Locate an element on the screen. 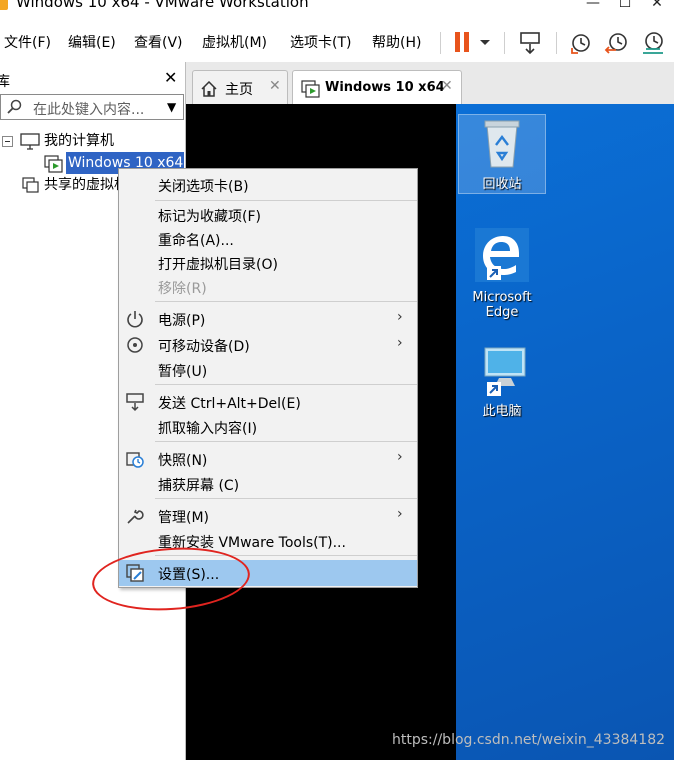  chevron-down-icon is located at coordinates (485, 43).